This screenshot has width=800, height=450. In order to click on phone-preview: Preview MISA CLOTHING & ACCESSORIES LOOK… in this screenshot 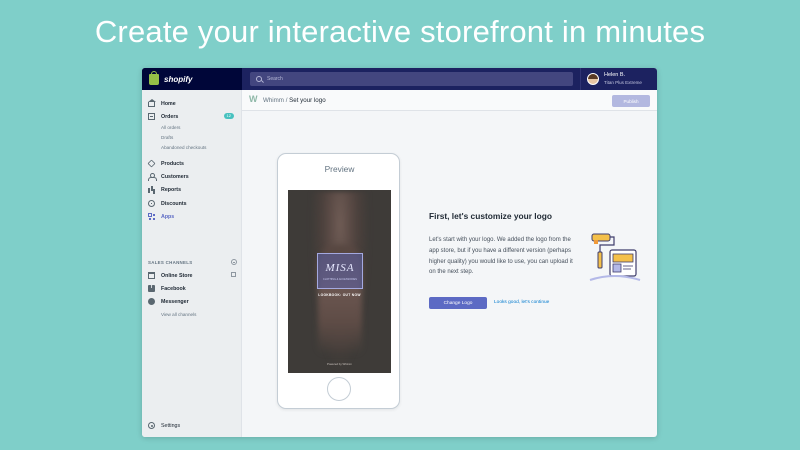, I will do `click(338, 281)`.